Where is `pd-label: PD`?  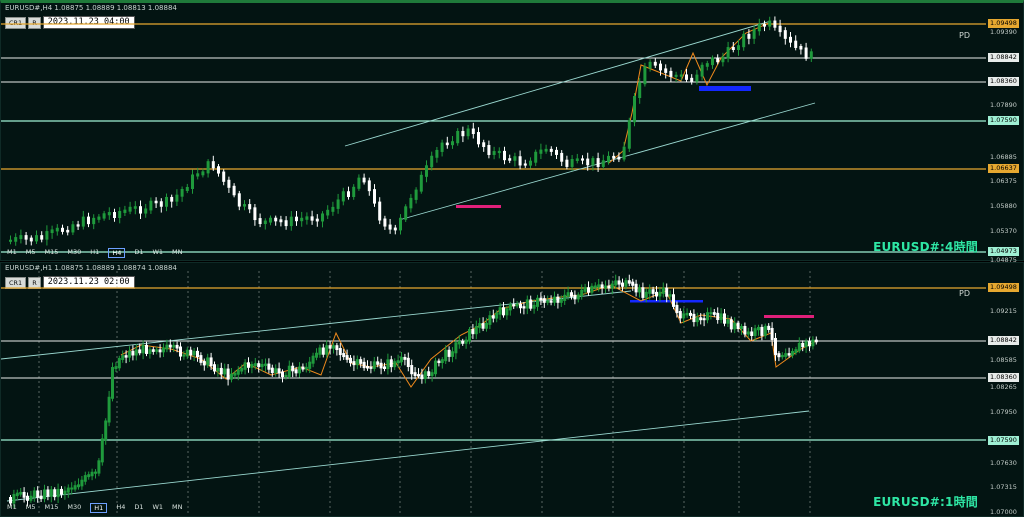
pd-label: PD is located at coordinates (964, 293).